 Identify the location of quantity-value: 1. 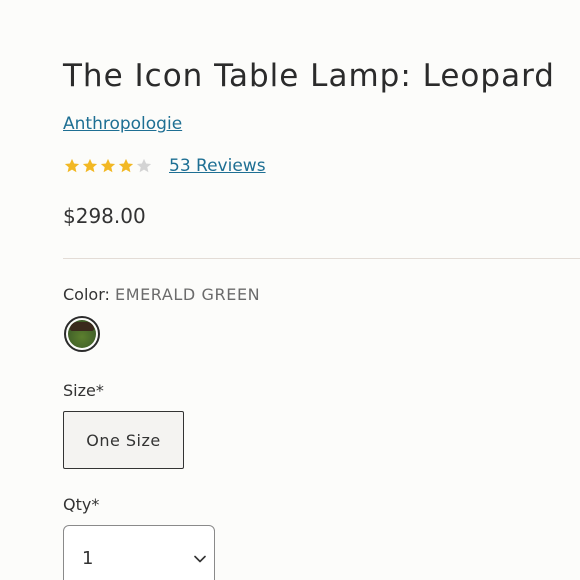
(88, 558).